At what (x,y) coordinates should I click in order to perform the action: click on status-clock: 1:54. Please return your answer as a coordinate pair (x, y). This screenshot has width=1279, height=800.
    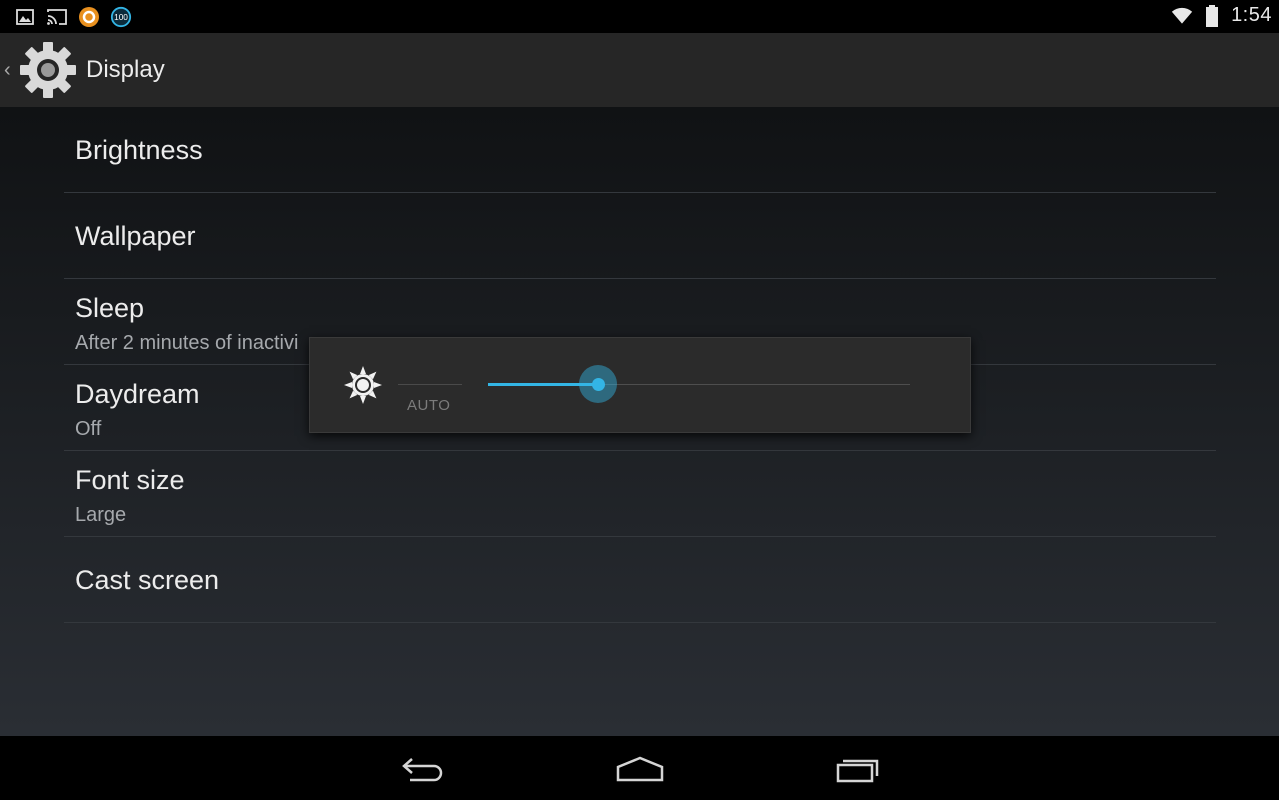
    Looking at the image, I should click on (1251, 15).